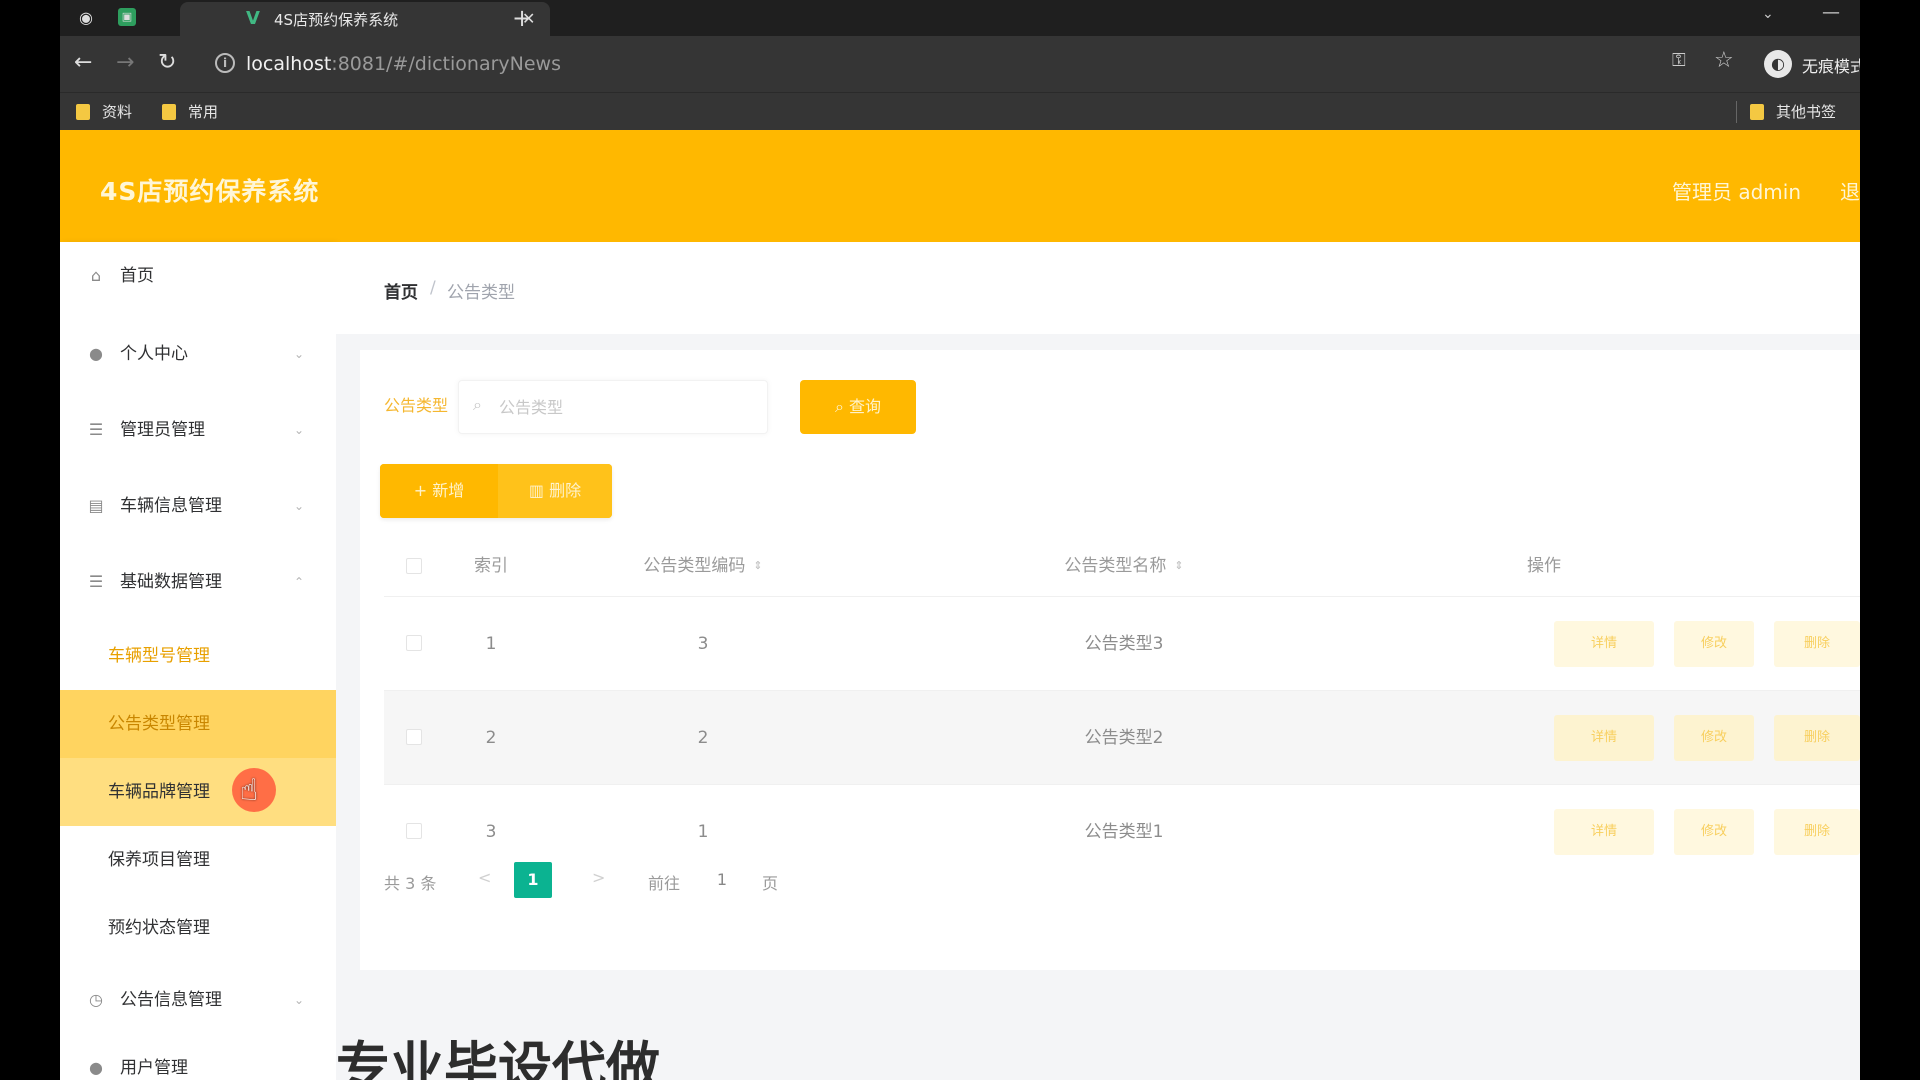 The image size is (1920, 1080). I want to click on delete-button: ▥ 删除, so click(555, 491).